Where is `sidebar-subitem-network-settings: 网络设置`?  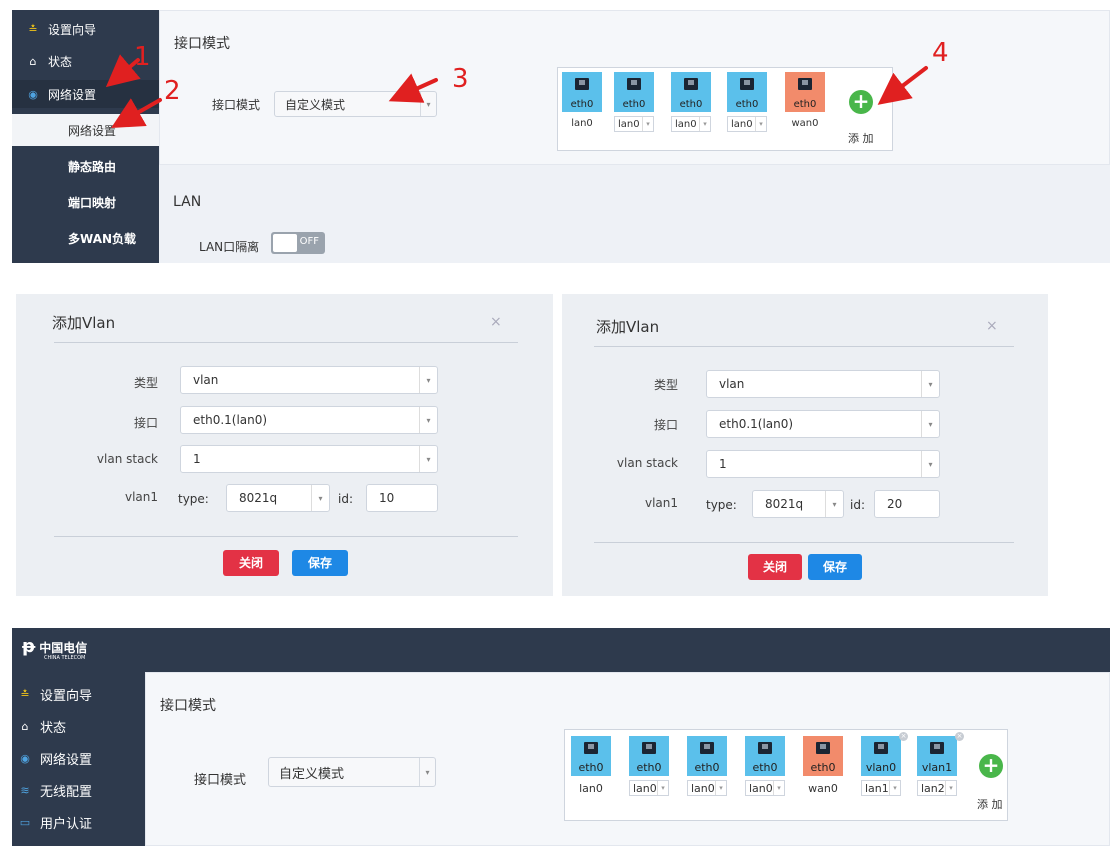 sidebar-subitem-network-settings: 网络设置 is located at coordinates (85, 130).